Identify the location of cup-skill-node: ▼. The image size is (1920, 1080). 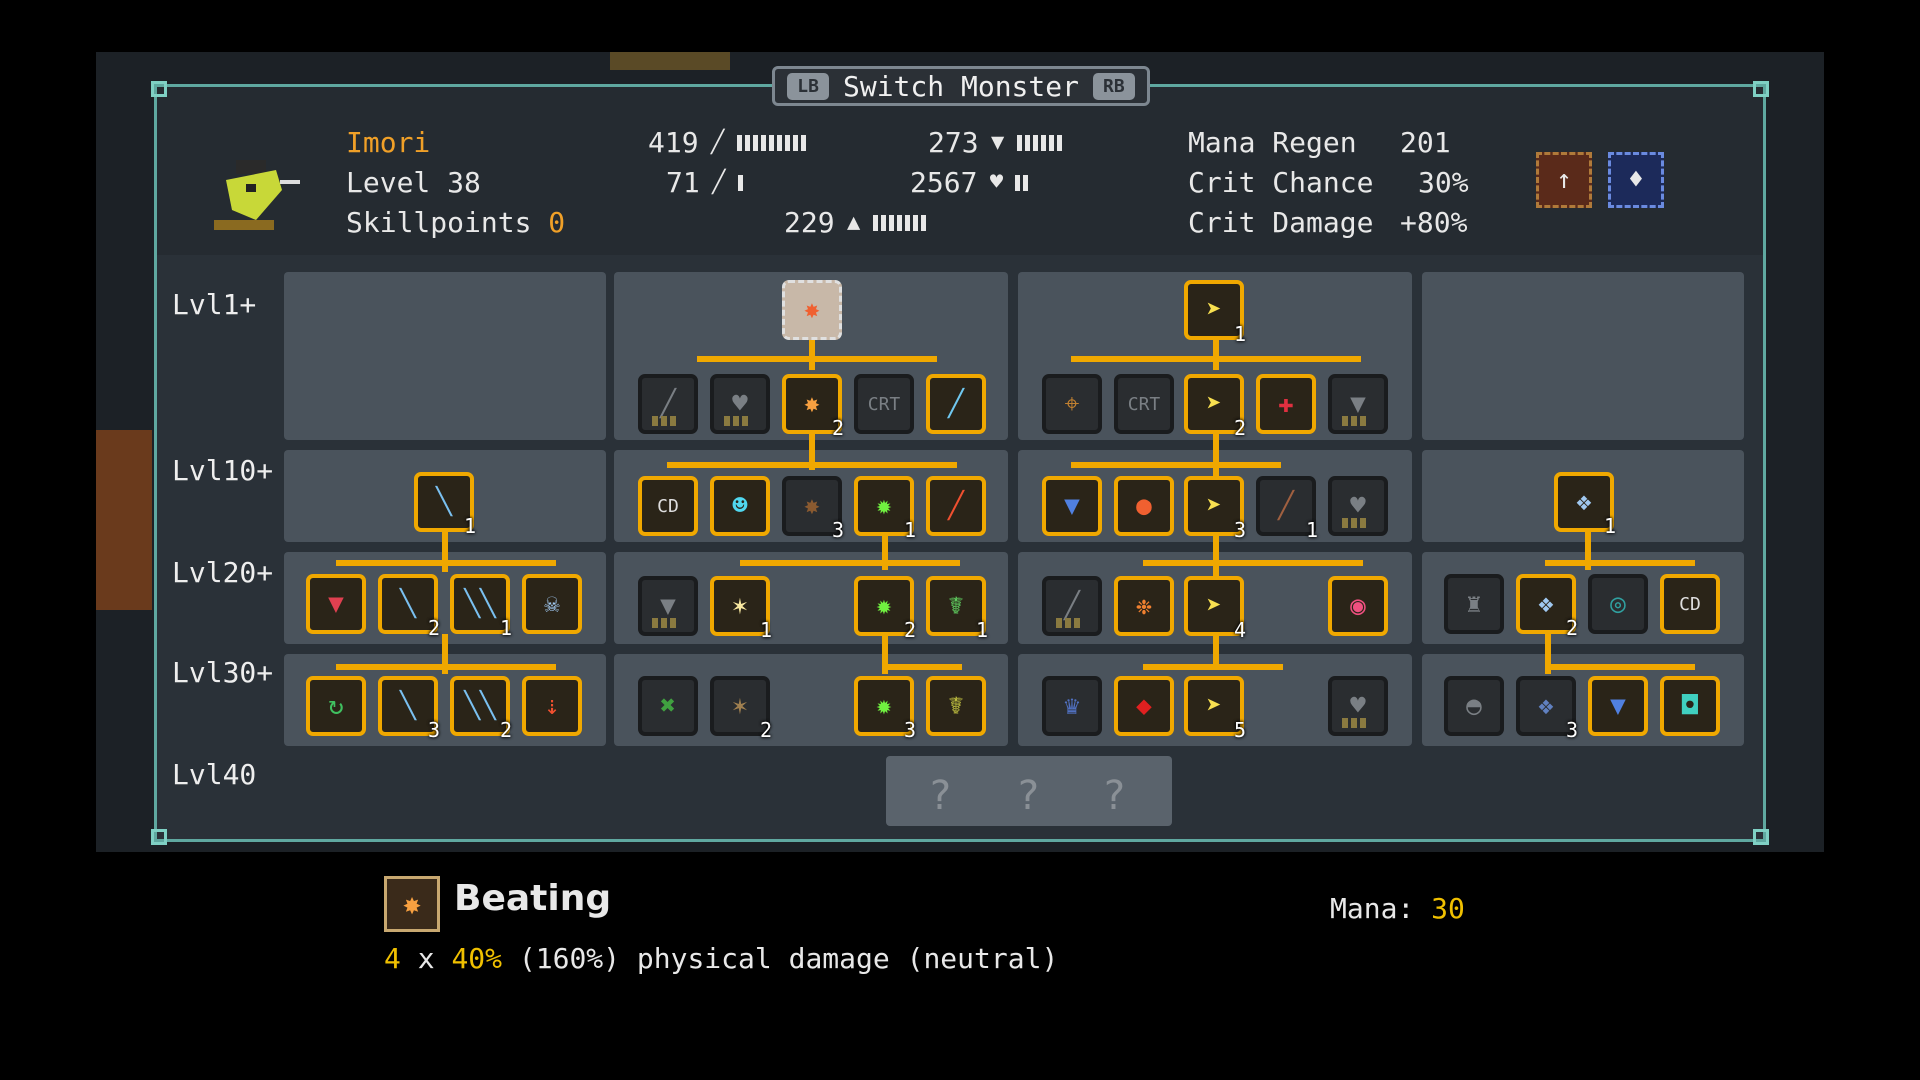
(336, 604).